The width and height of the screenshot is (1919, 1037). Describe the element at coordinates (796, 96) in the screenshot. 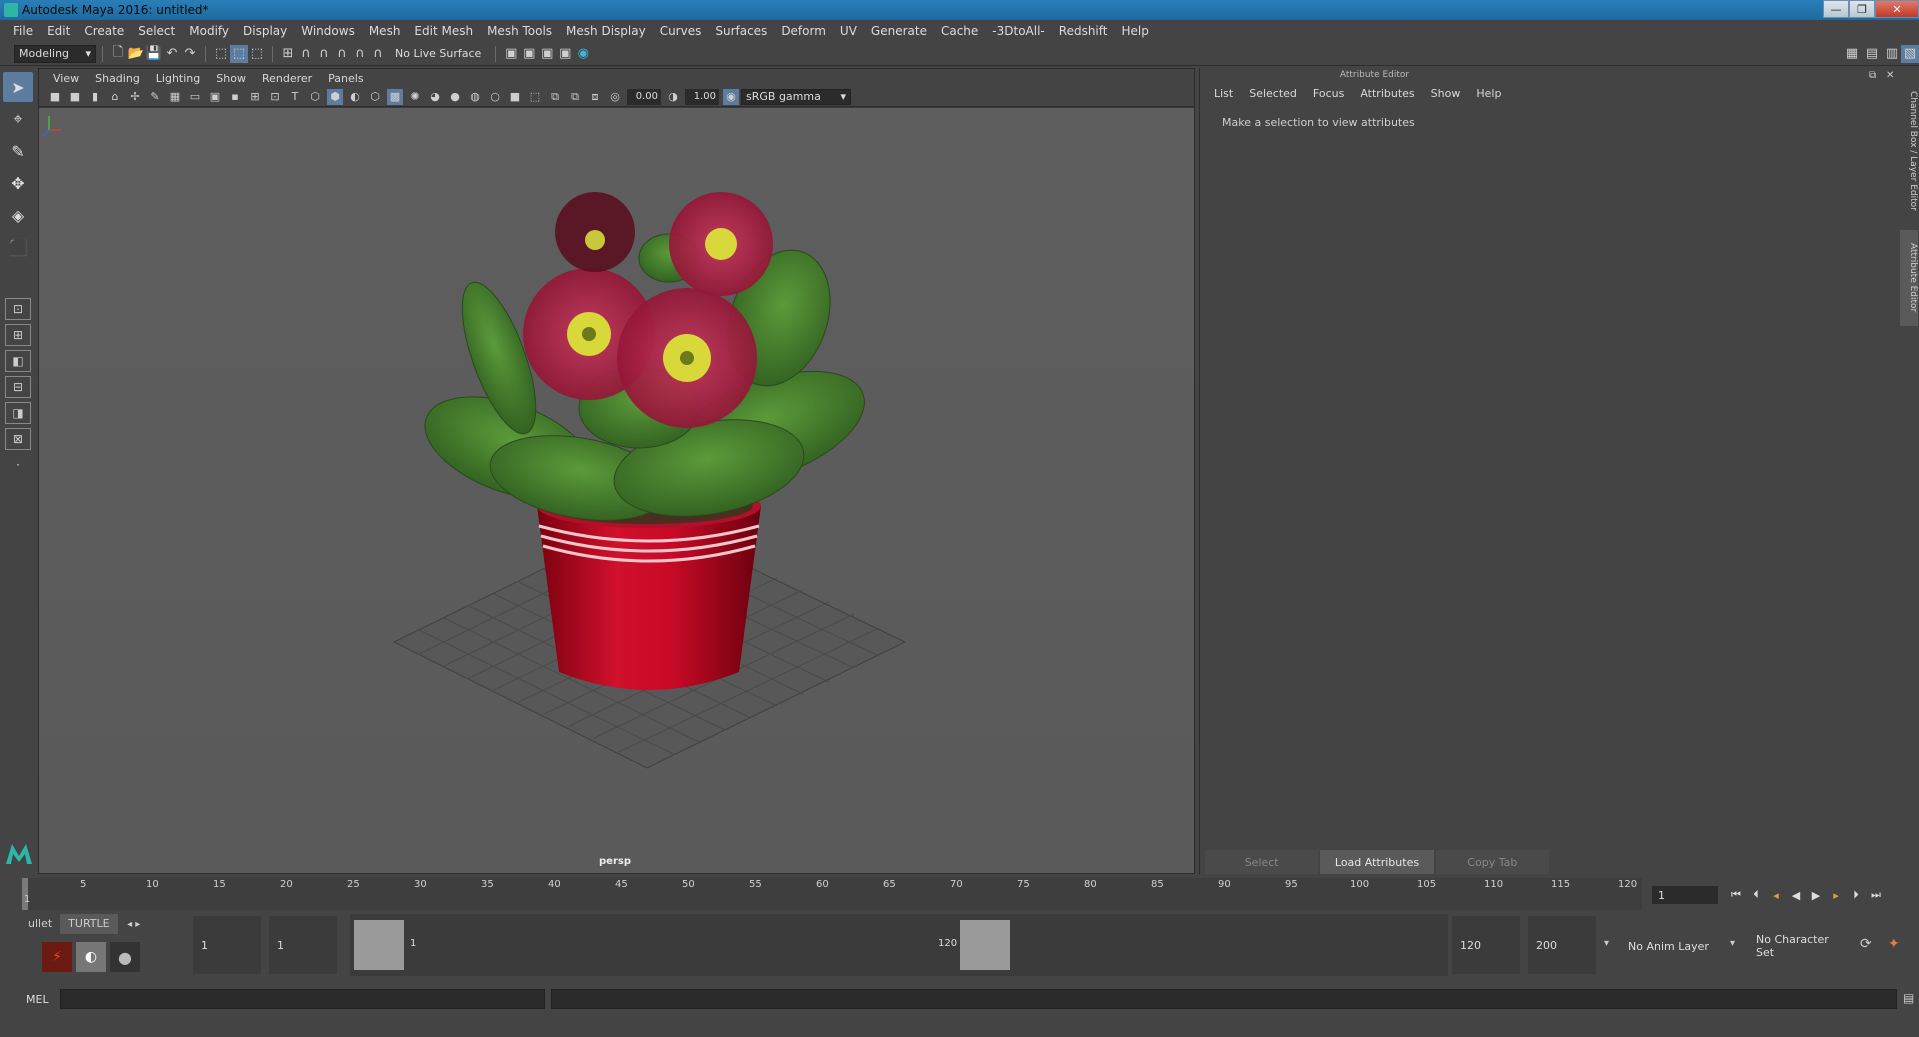

I see `color-space-dropdown: sRGB gamma ▾` at that location.